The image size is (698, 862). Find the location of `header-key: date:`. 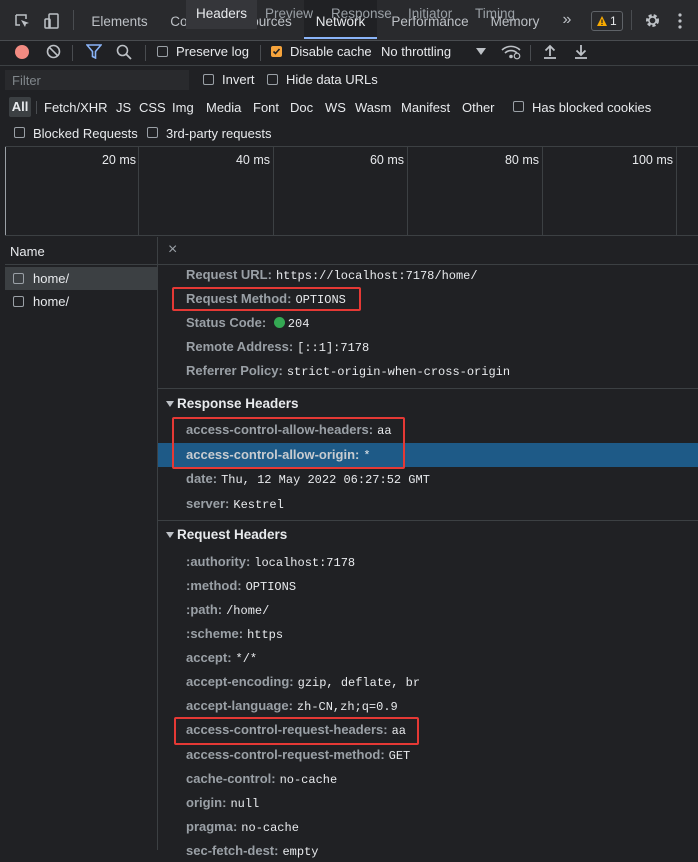

header-key: date: is located at coordinates (202, 478).